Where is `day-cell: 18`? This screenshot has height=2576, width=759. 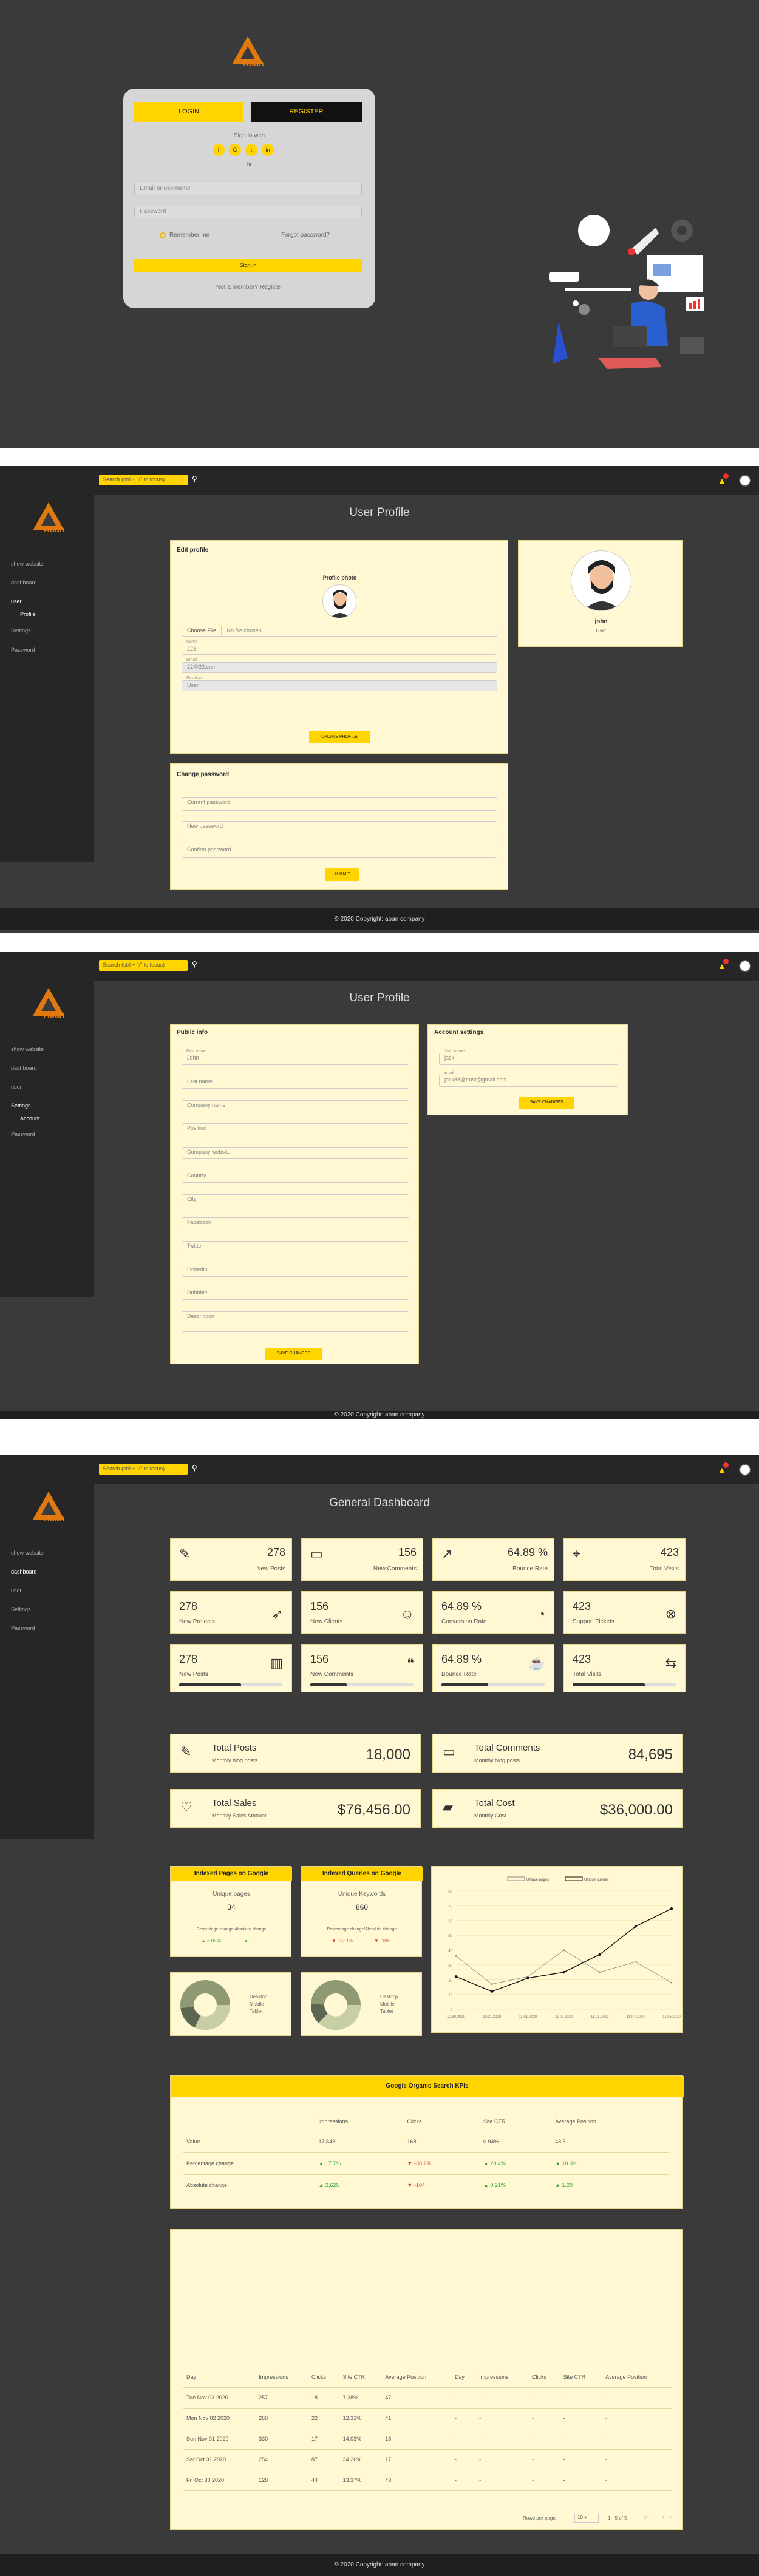 day-cell: 18 is located at coordinates (314, 2398).